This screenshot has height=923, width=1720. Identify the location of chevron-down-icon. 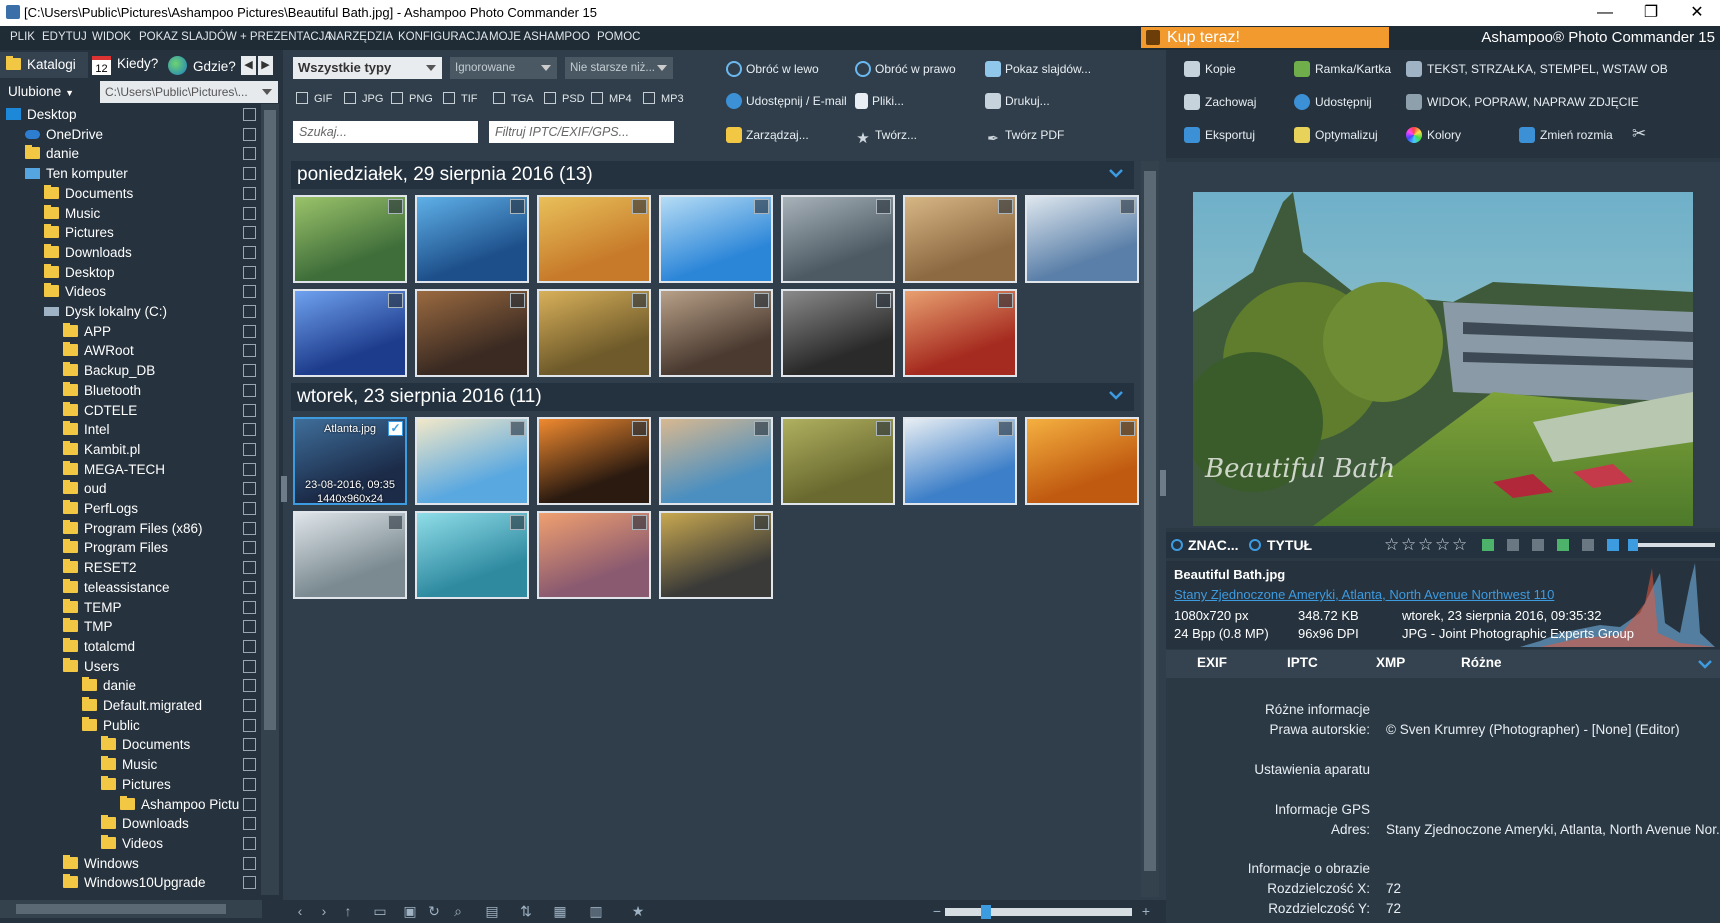
(1705, 664).